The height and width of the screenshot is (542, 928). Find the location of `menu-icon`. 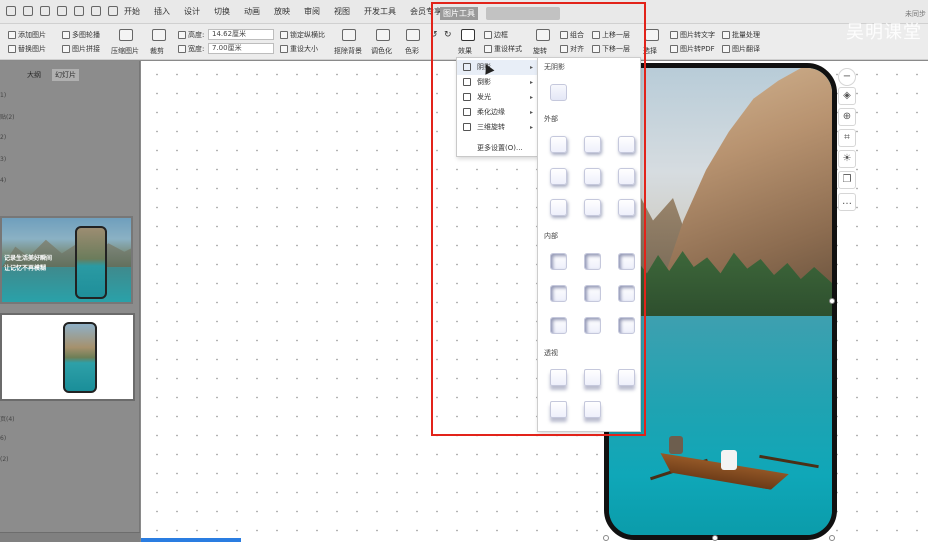

menu-icon is located at coordinates (11, 11).